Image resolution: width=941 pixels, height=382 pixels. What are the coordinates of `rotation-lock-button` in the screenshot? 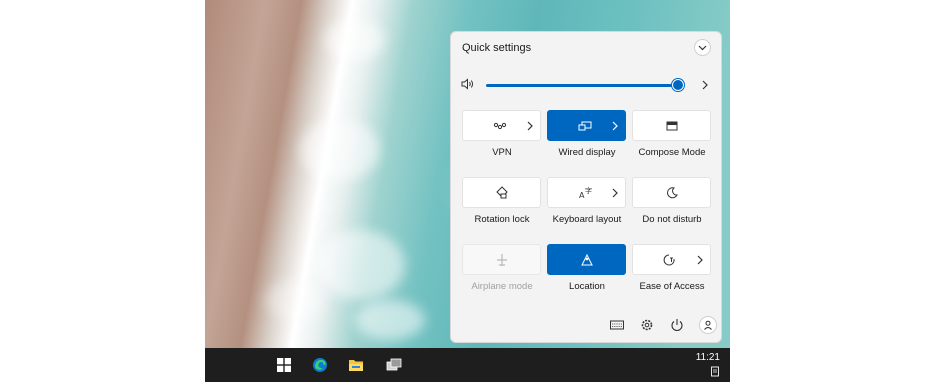 It's located at (501, 192).